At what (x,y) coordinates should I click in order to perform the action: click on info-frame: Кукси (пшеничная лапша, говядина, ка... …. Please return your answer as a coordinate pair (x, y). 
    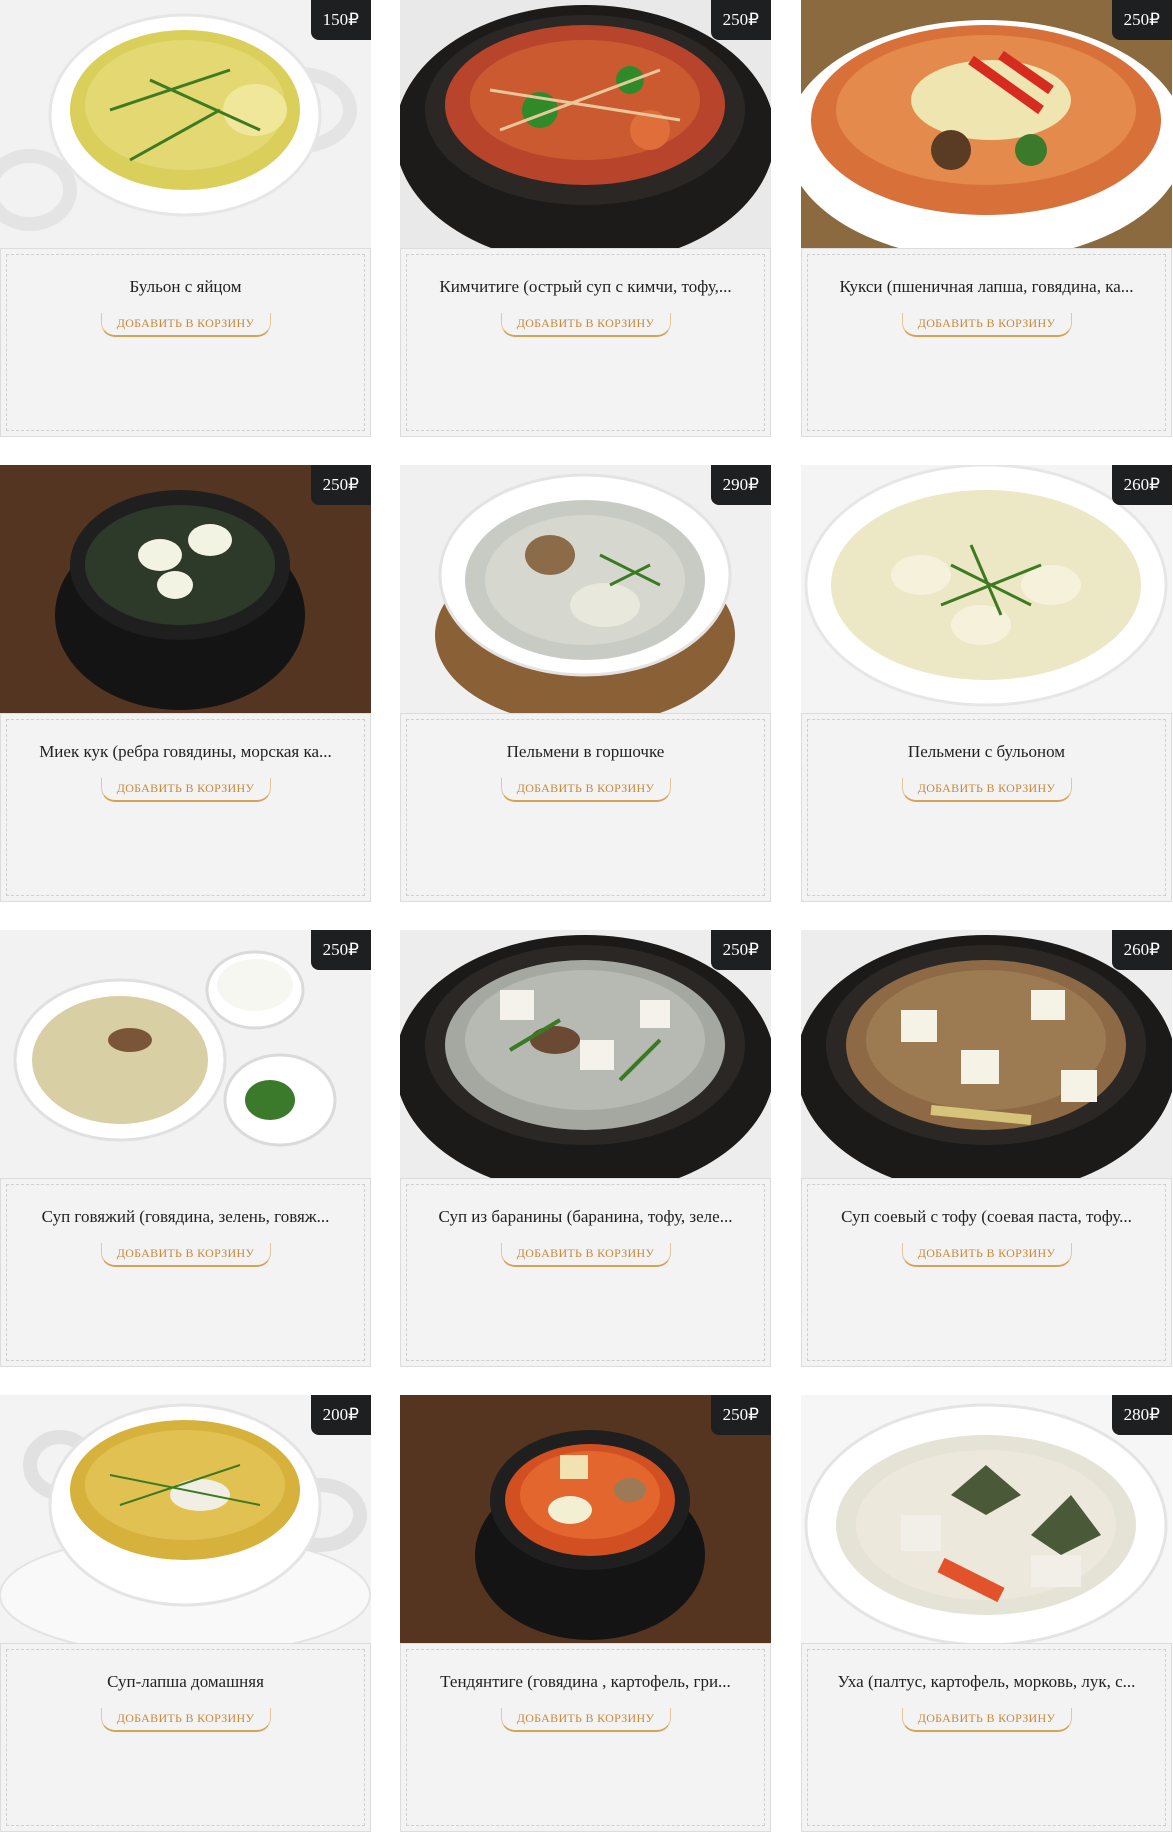
    Looking at the image, I should click on (986, 342).